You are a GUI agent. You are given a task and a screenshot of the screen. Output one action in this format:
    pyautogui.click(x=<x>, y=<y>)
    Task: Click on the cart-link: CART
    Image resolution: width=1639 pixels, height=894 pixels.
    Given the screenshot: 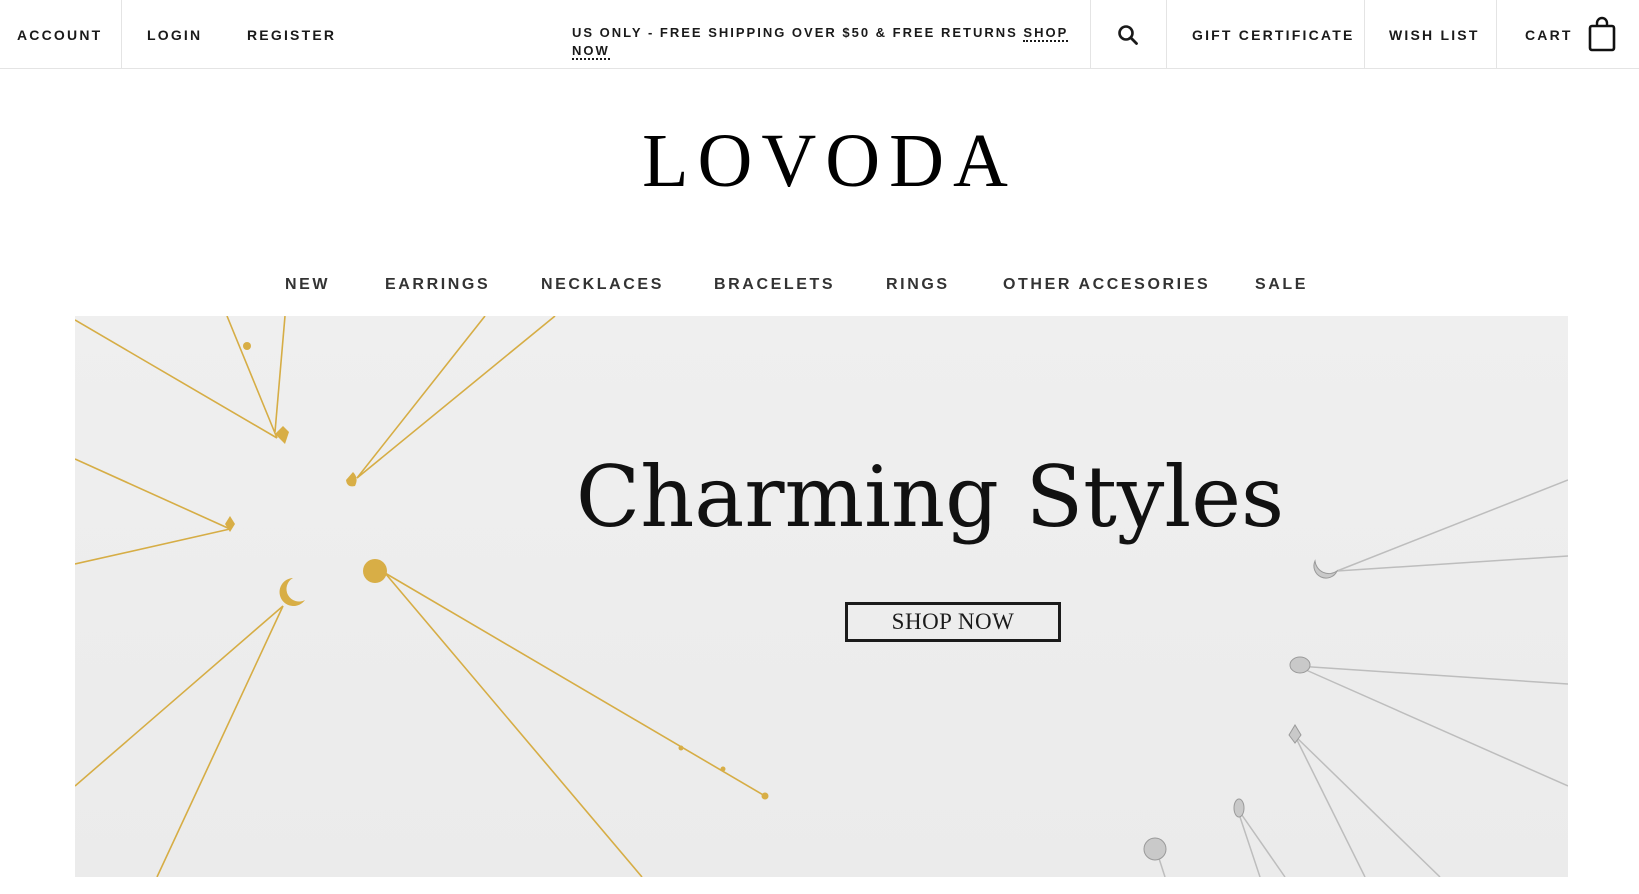 What is the action you would take?
    pyautogui.click(x=1549, y=34)
    